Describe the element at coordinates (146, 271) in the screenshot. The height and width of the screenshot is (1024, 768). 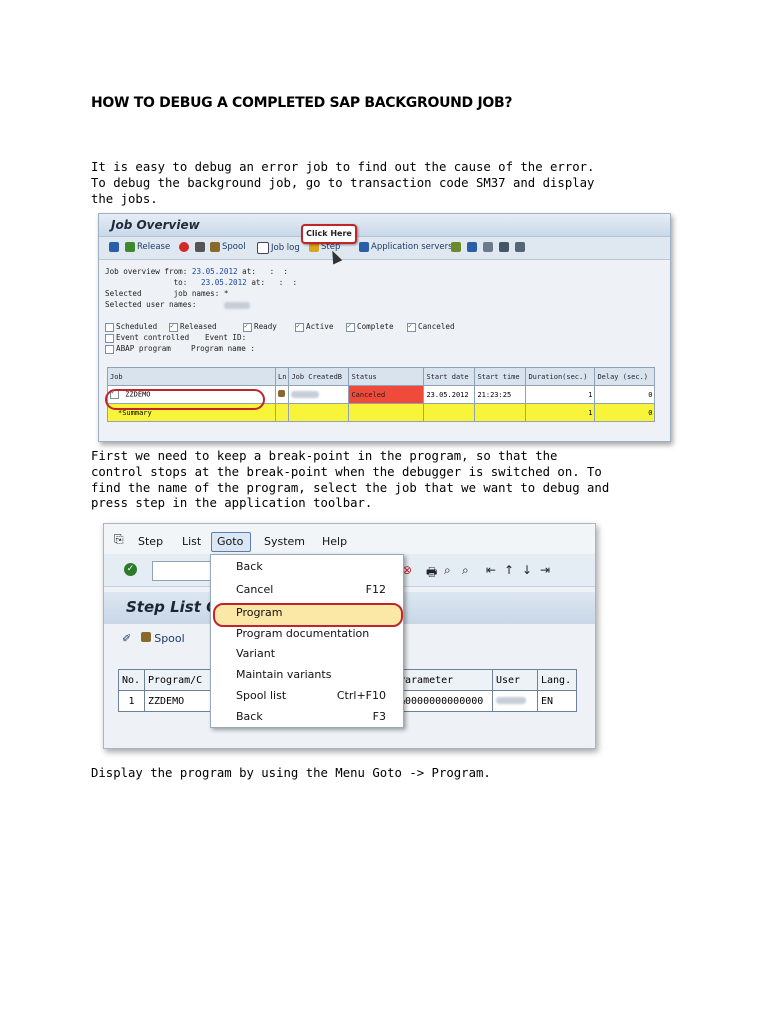
I see `from-label: Job overview from:` at that location.